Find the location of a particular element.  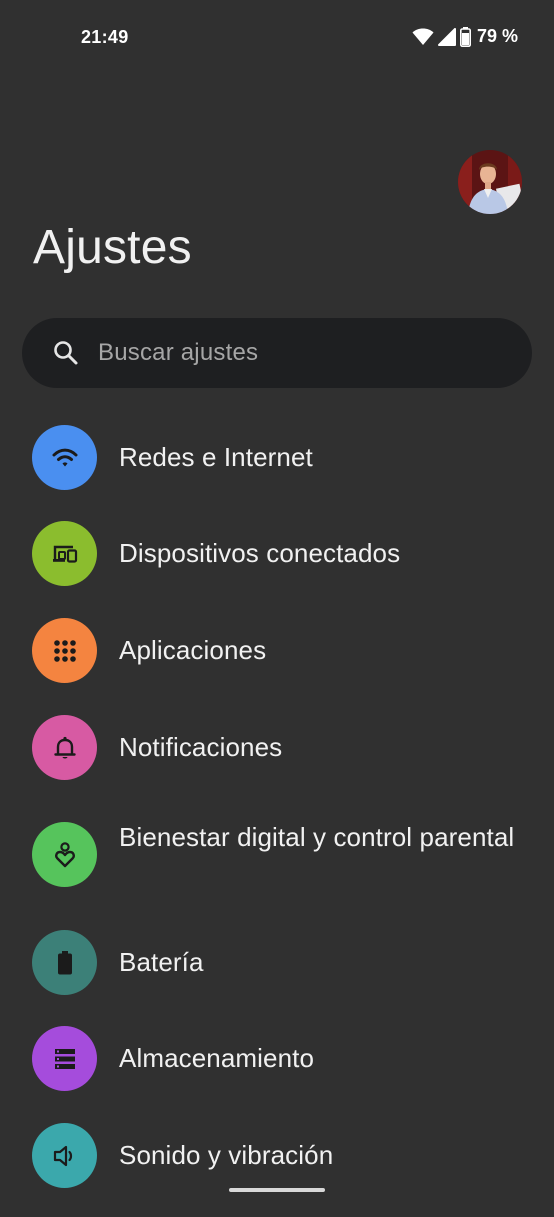

apps-grid-icon is located at coordinates (64, 650).